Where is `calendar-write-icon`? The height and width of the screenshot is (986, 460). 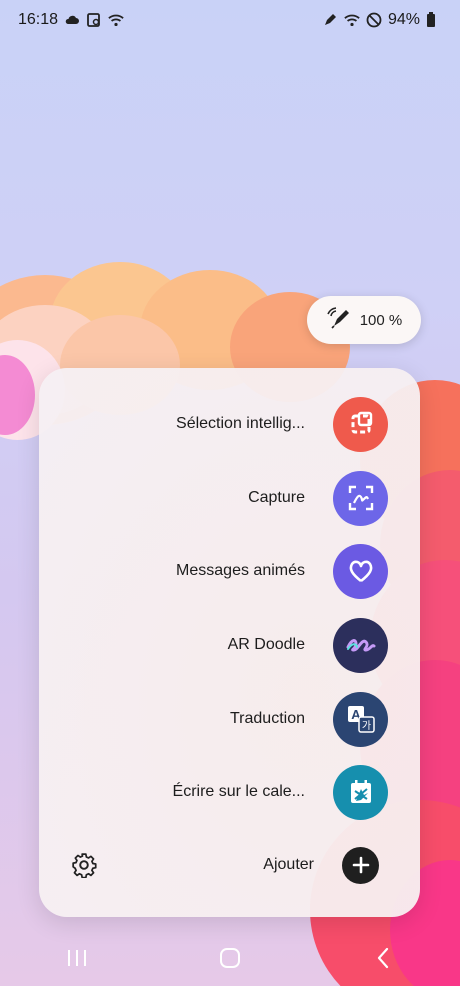
calendar-write-icon is located at coordinates (360, 792).